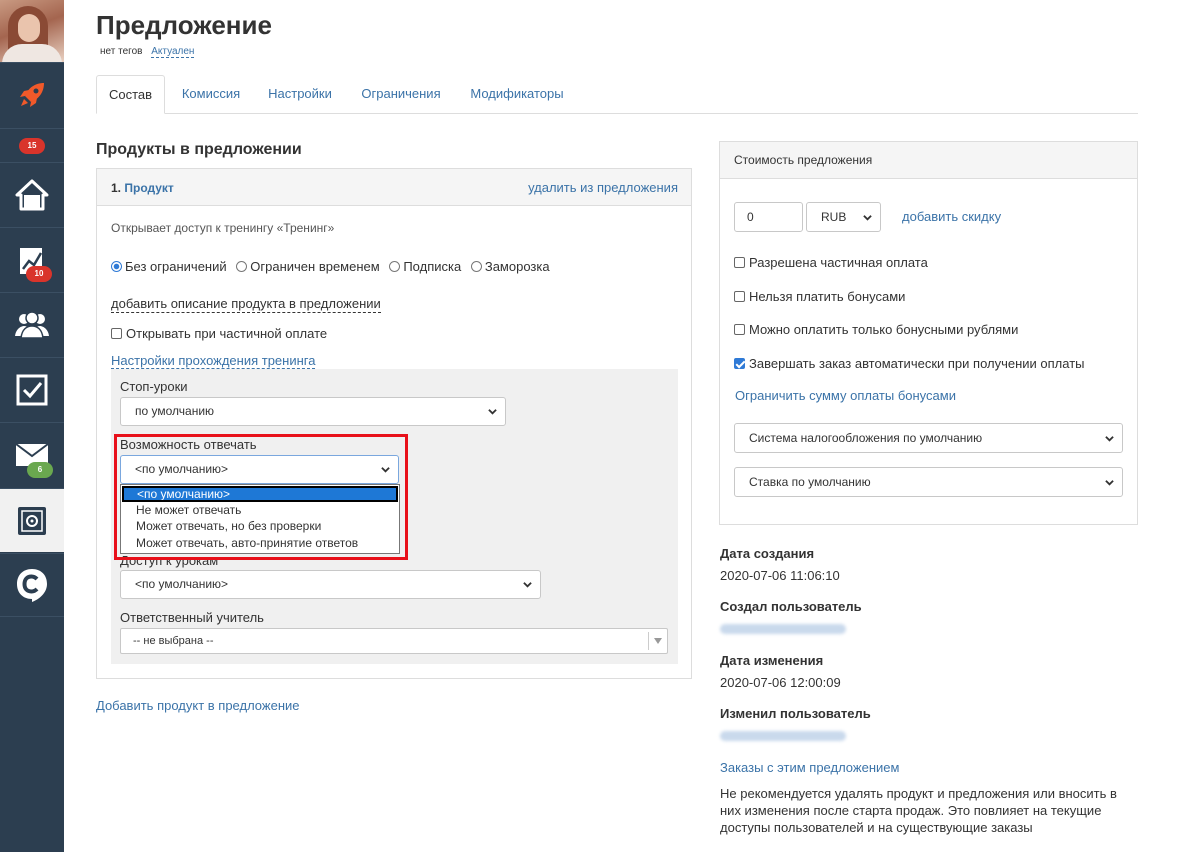 This screenshot has height=852, width=1200. What do you see at coordinates (783, 736) in the screenshot?
I see `modified-by-user-blurred` at bounding box center [783, 736].